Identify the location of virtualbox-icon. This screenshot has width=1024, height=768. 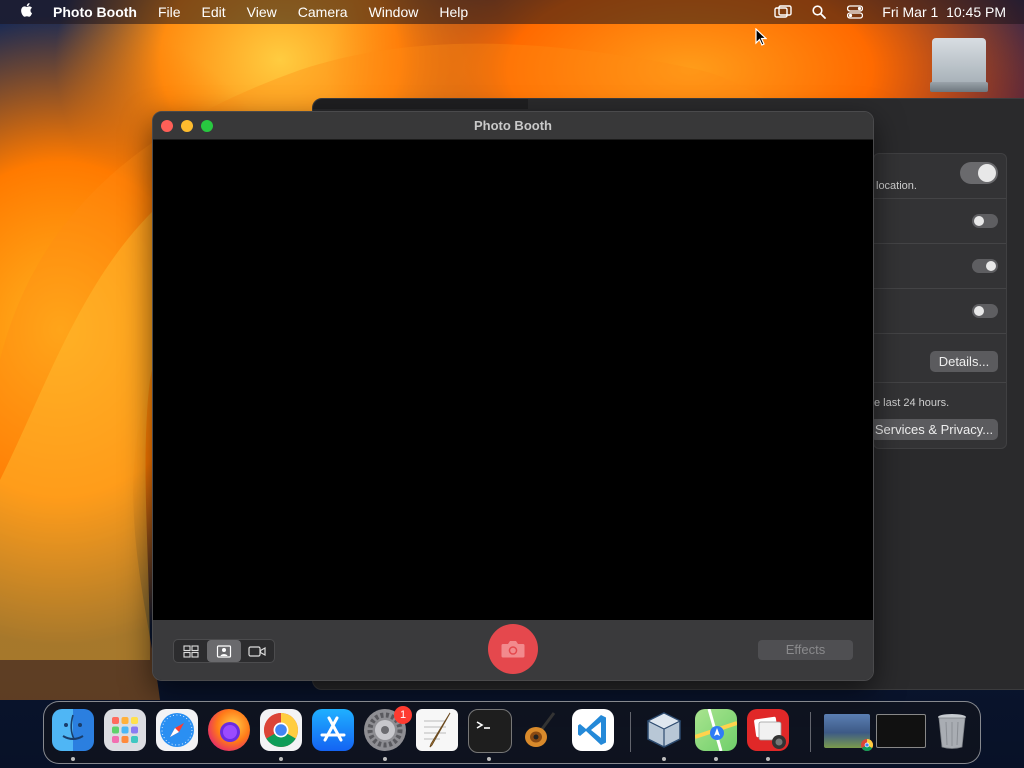
(664, 730).